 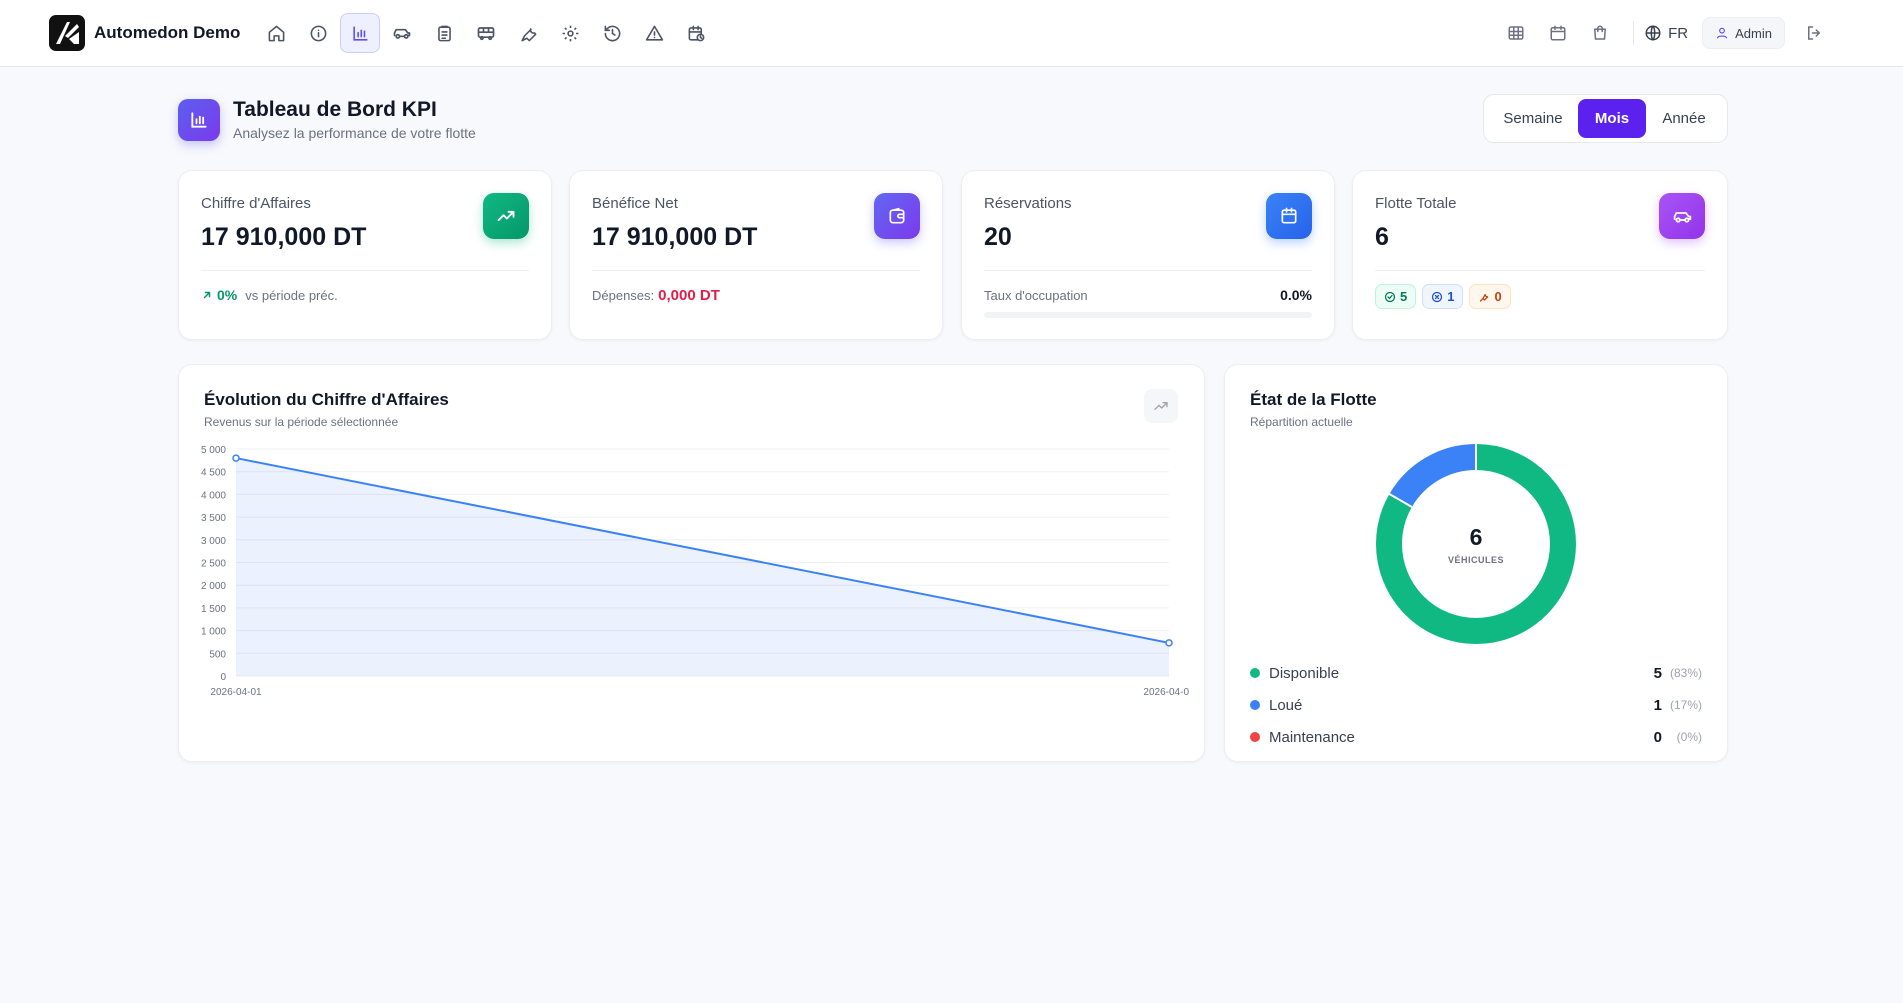 What do you see at coordinates (1686, 705) in the screenshot?
I see `legend-percent: (17%)` at bounding box center [1686, 705].